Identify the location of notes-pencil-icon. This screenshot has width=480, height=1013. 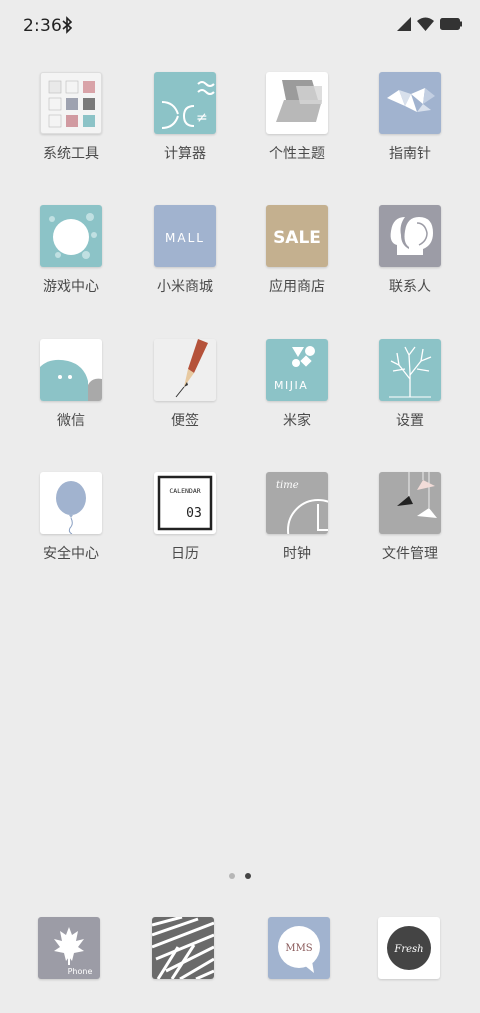
(185, 370).